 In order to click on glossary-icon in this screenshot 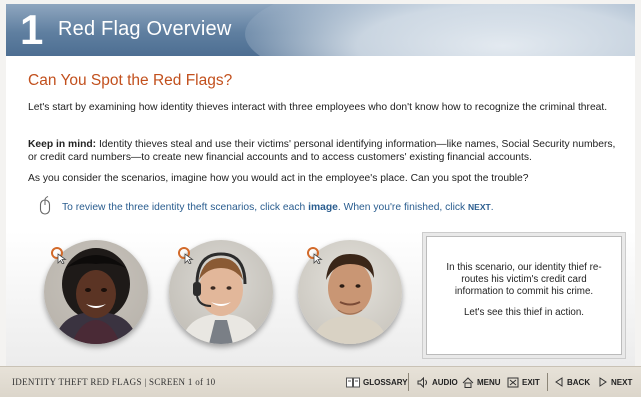, I will do `click(353, 382)`.